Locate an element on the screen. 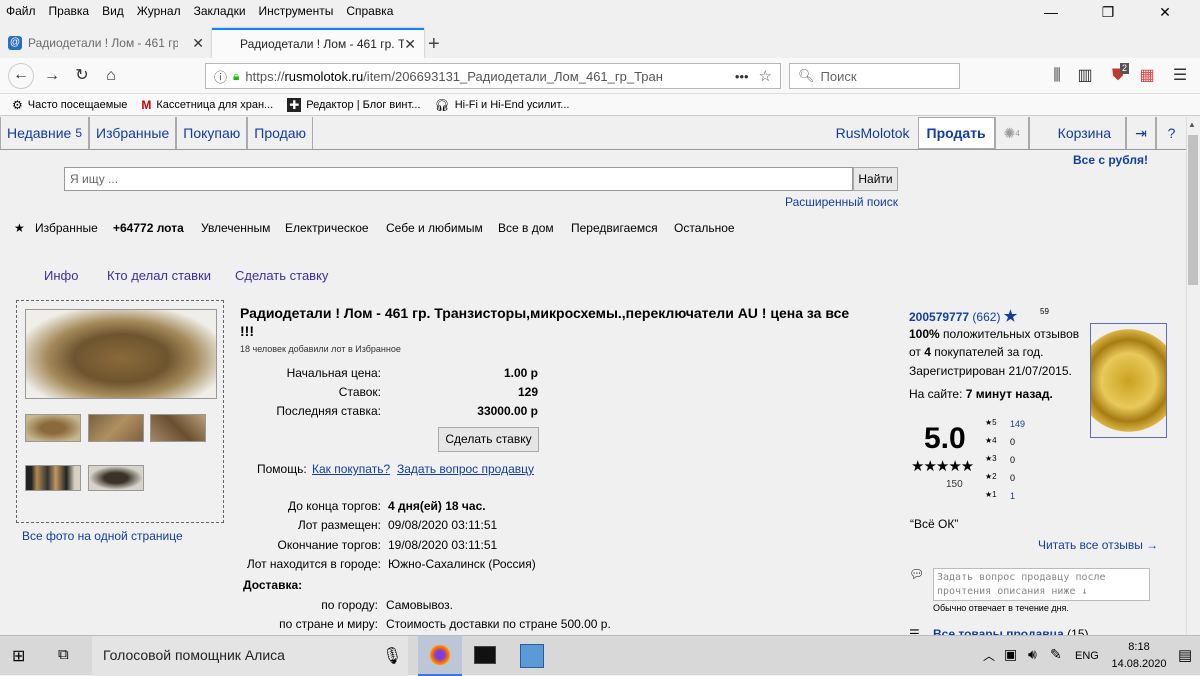 The width and height of the screenshot is (1200, 676). firefox-taskbar-icon is located at coordinates (440, 656).